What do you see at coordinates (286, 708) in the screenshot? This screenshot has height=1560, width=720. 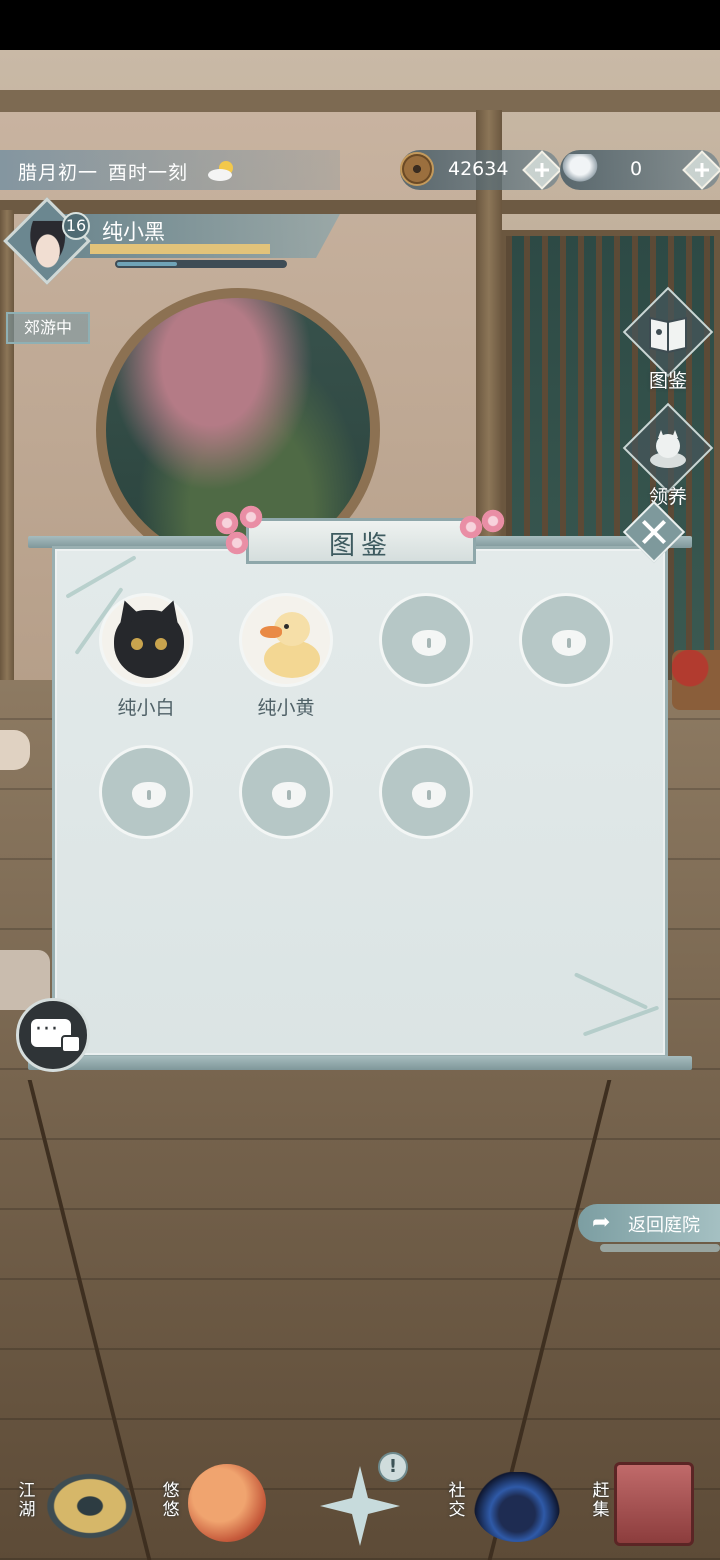 I see `pet-name: 纯小黄` at bounding box center [286, 708].